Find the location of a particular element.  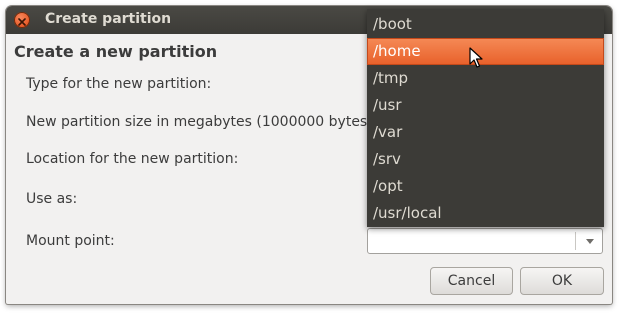

mount-point-combo is located at coordinates (485, 241).